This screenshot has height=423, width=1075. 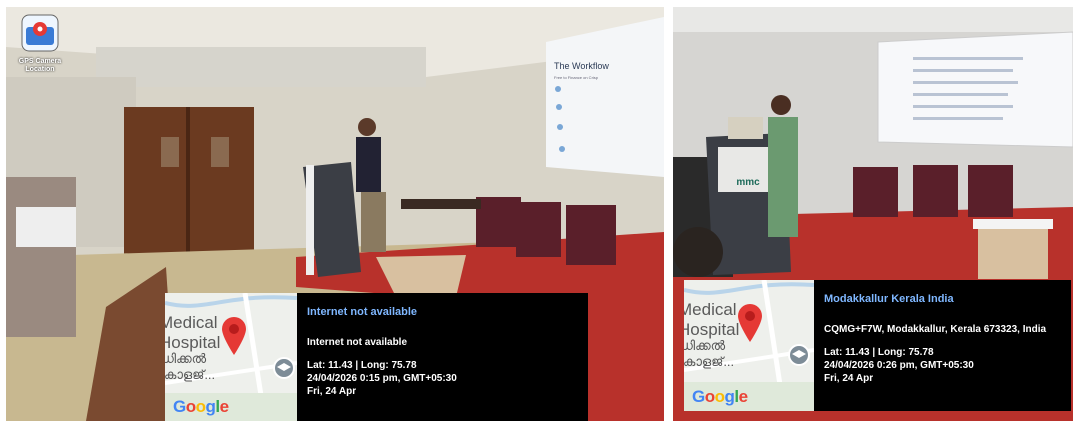 I want to click on slide-subtitle: Free to Finance on Crisp, so click(x=576, y=77).